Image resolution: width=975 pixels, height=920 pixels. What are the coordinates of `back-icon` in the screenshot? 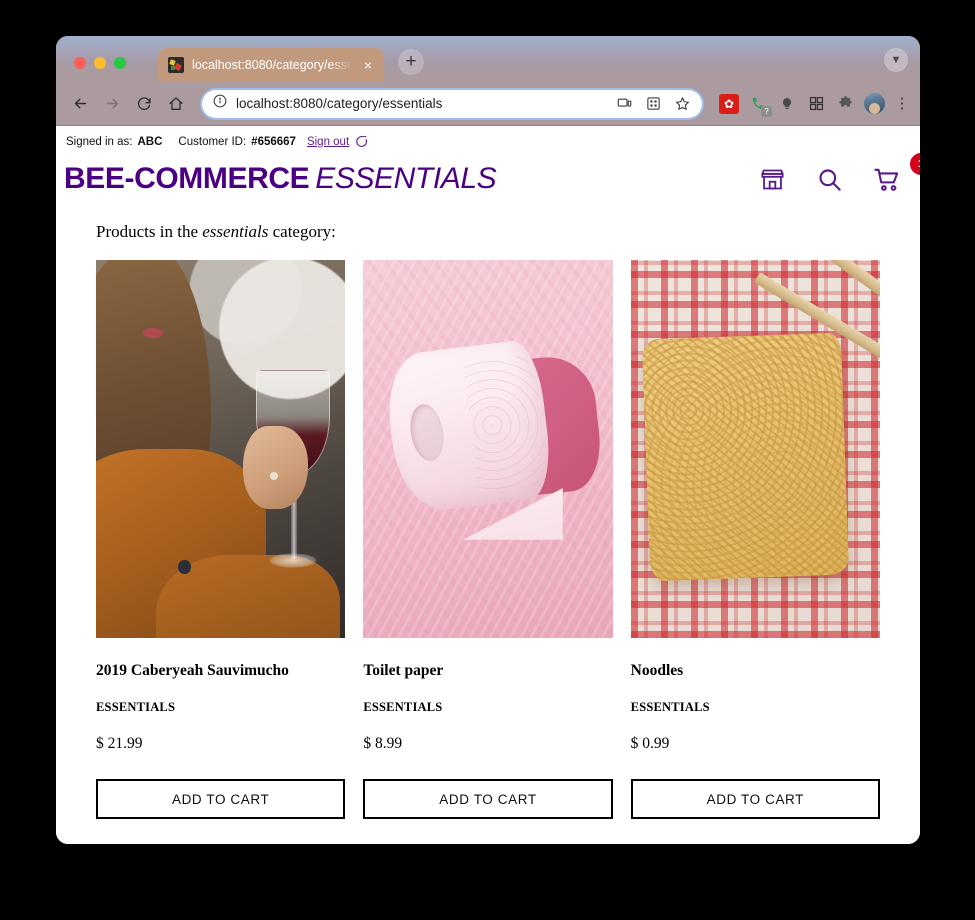 It's located at (80, 104).